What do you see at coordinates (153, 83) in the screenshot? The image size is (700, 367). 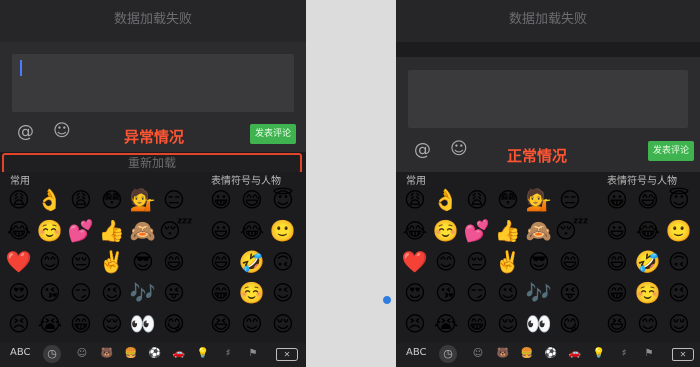 I see `comment-input` at bounding box center [153, 83].